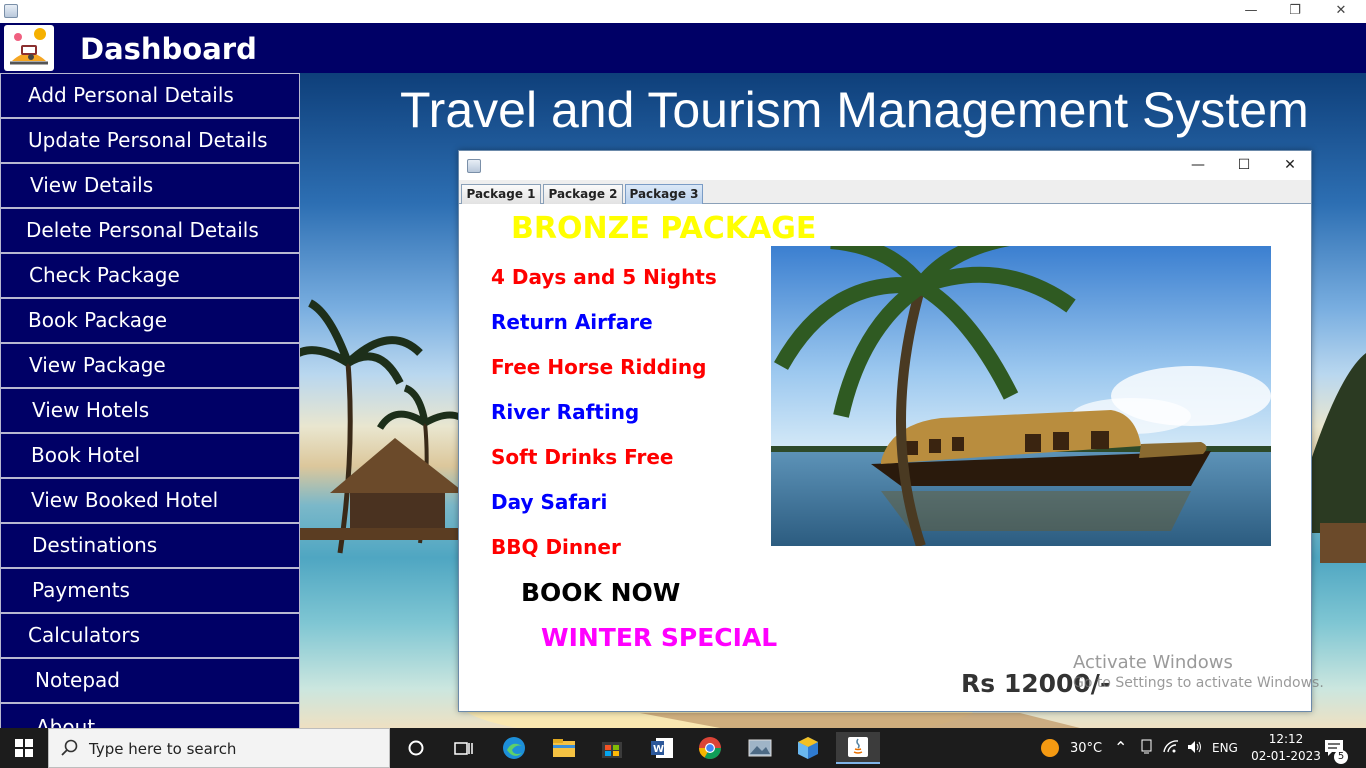 This screenshot has width=1366, height=768. I want to click on sidebar-item-view-booked-hotel: View Booked Hotel, so click(150, 500).